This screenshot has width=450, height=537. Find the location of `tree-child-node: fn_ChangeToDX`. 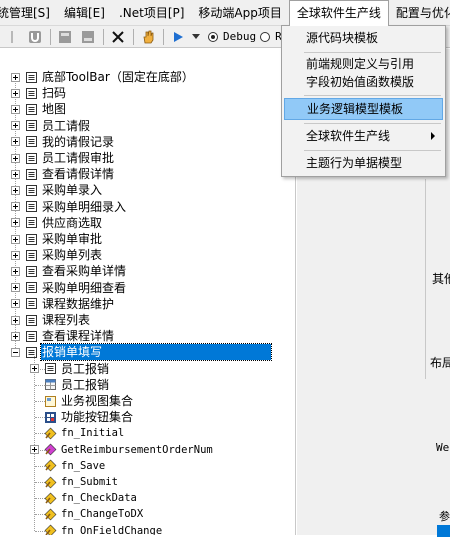

tree-child-node: fn_ChangeToDX is located at coordinates (87, 514).